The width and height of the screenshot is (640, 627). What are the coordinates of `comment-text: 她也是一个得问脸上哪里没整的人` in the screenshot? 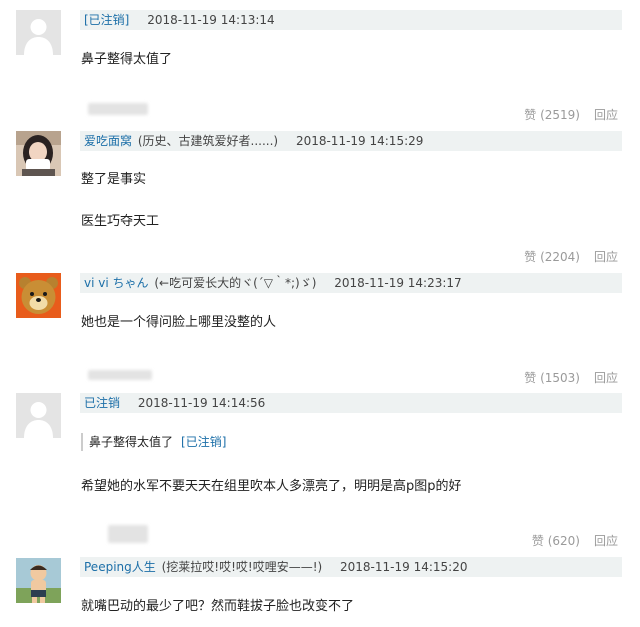 It's located at (179, 322).